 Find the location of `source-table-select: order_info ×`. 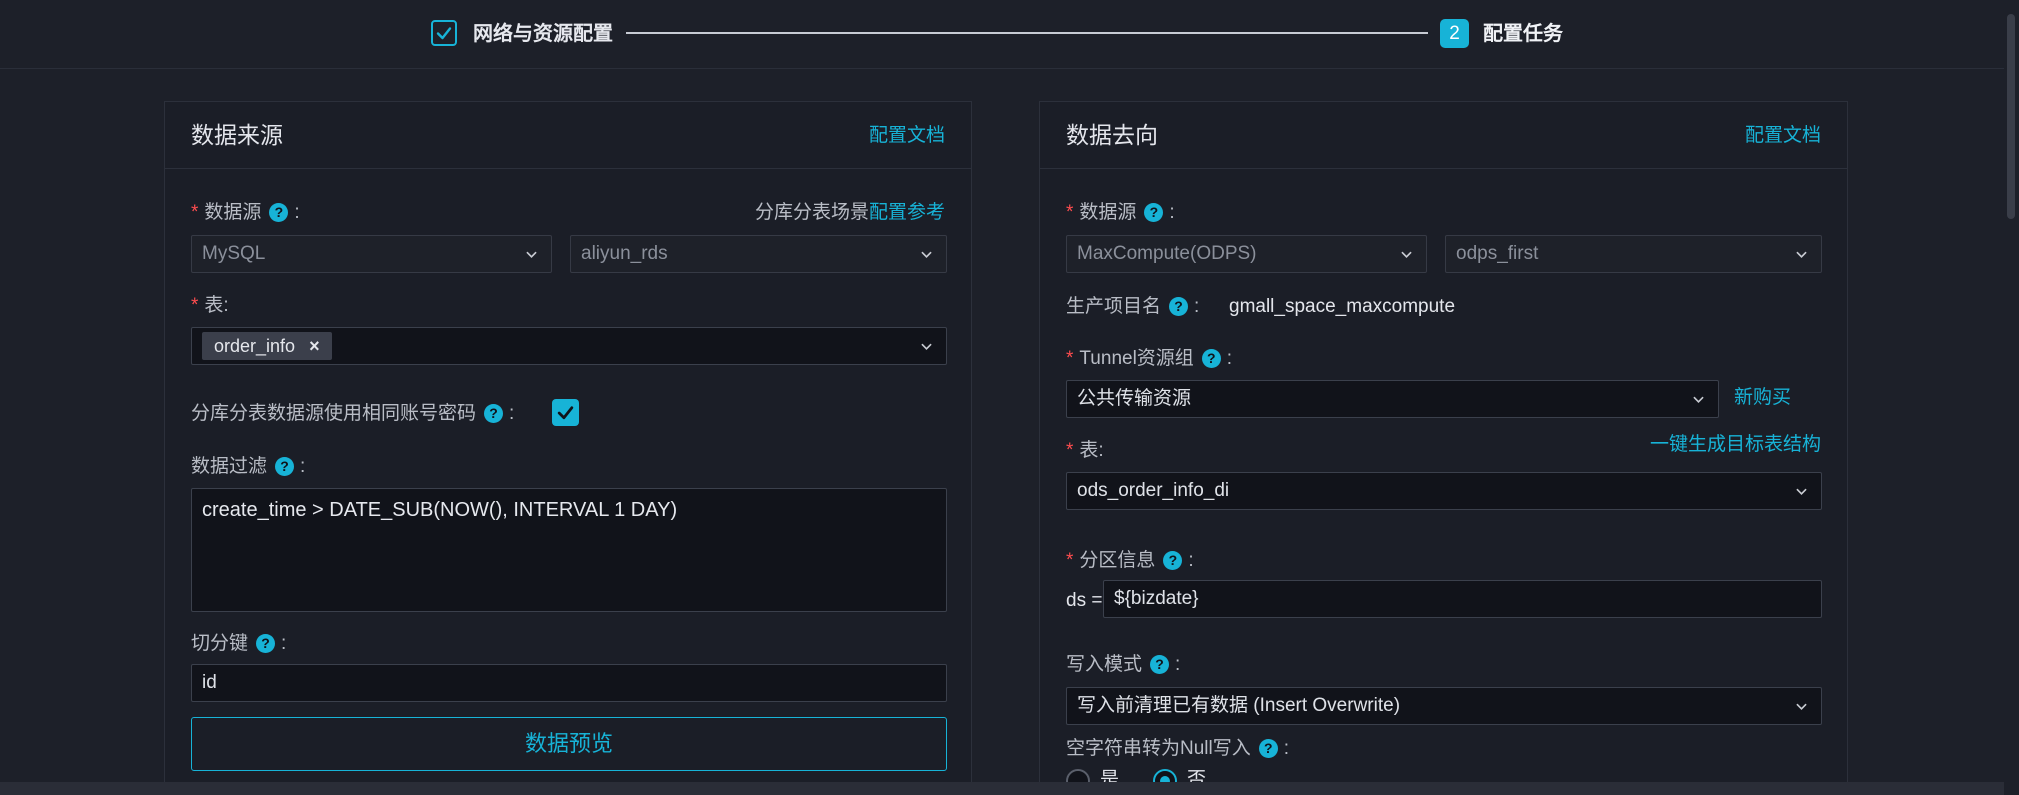

source-table-select: order_info × is located at coordinates (569, 346).